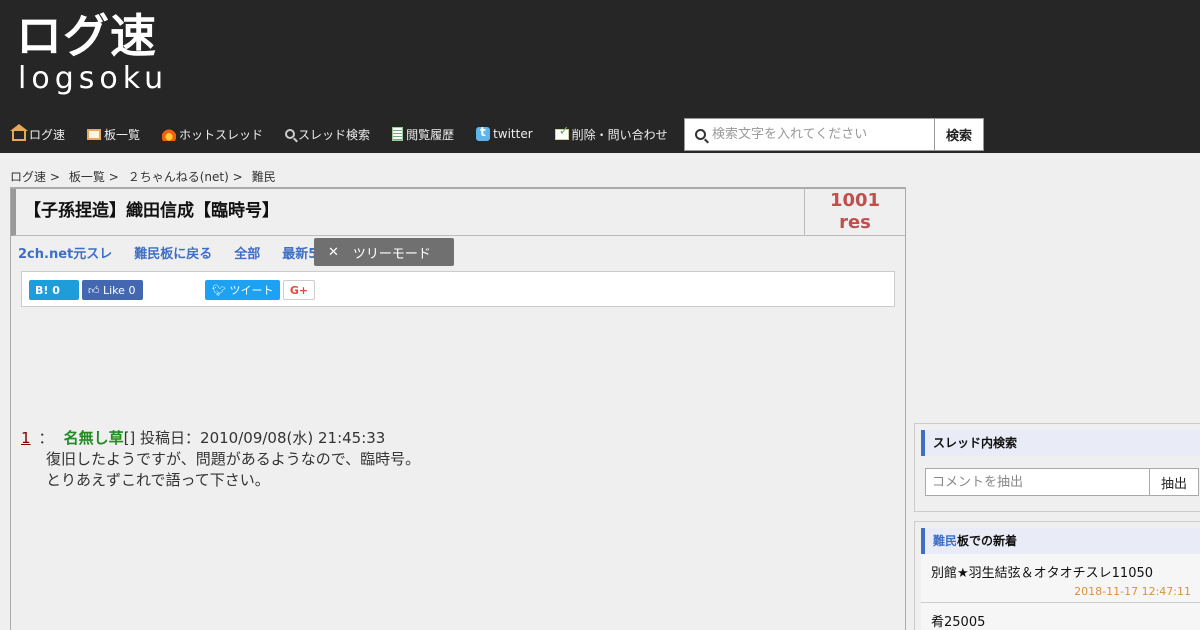  Describe the element at coordinates (398, 134) in the screenshot. I see `history-icon` at that location.